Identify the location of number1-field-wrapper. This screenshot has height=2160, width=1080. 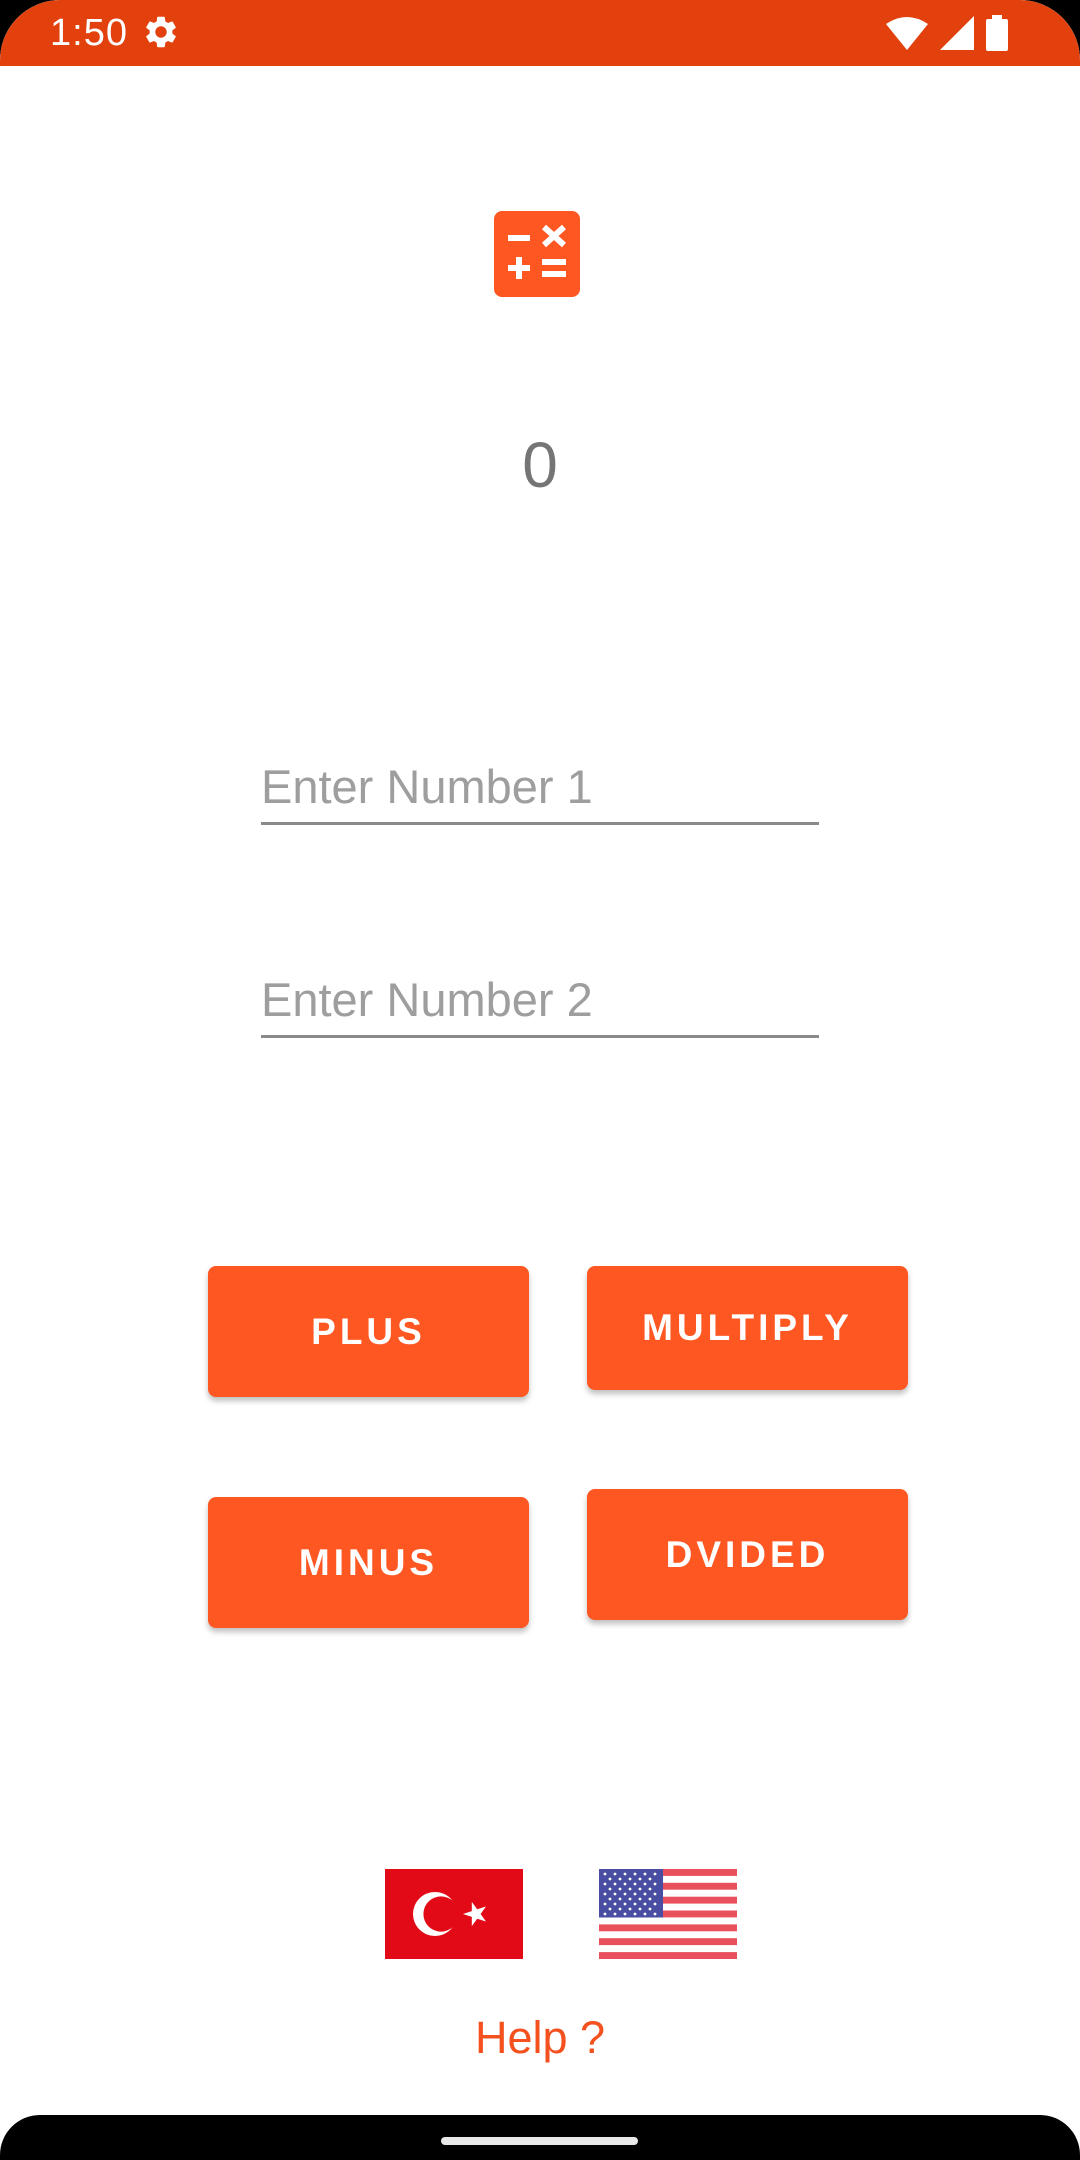
(540, 787).